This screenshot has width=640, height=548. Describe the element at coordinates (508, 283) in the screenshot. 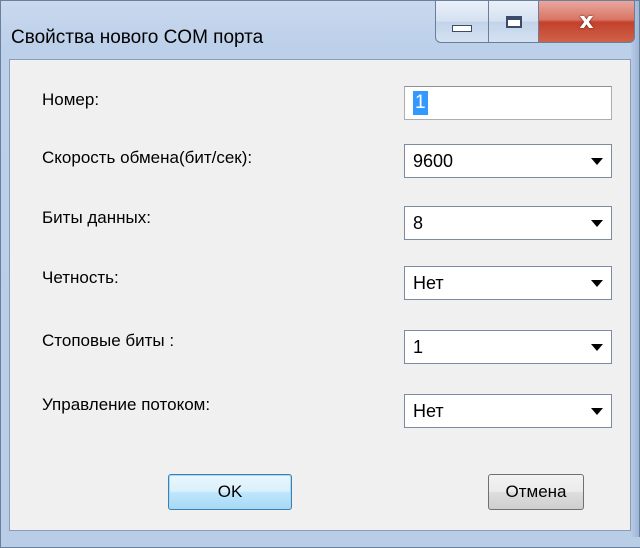

I see `parity-select: Нет` at that location.